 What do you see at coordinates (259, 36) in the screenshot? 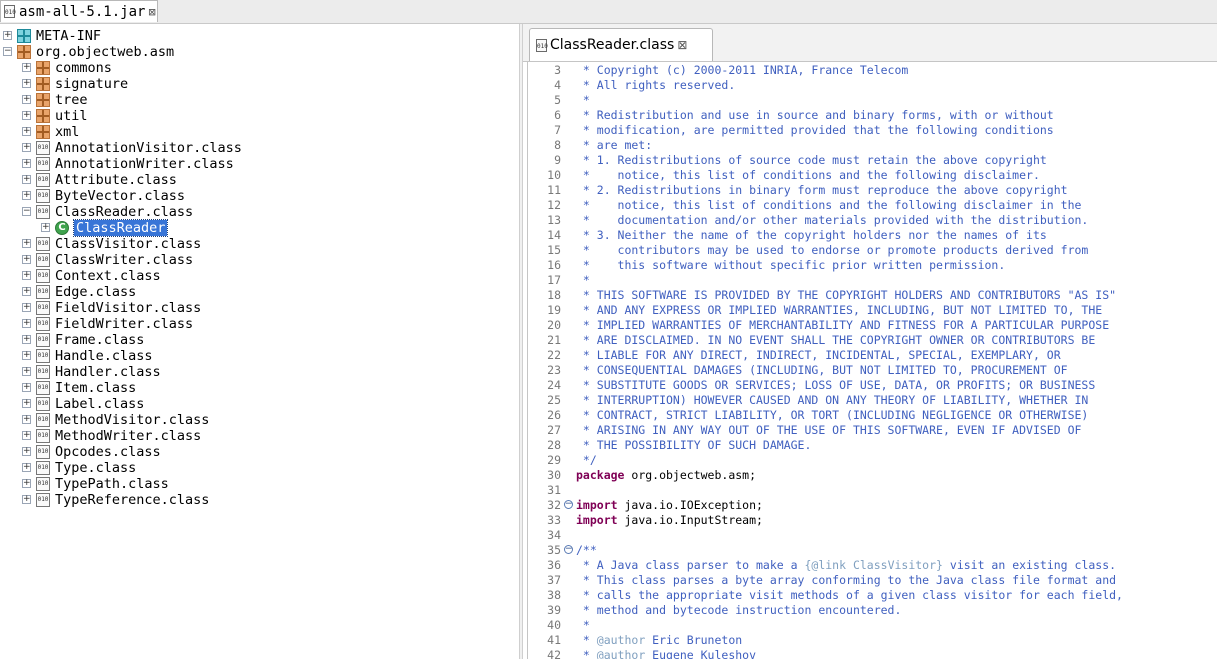
I see `tree-item: + META-INF` at bounding box center [259, 36].